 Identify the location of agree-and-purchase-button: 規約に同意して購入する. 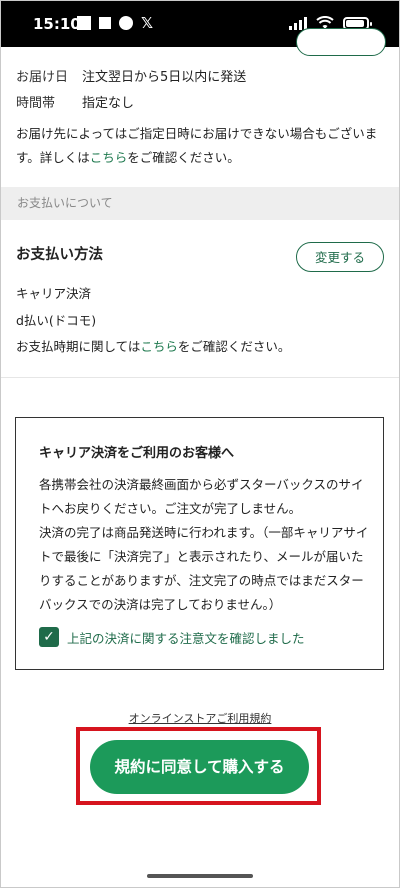
(199, 767).